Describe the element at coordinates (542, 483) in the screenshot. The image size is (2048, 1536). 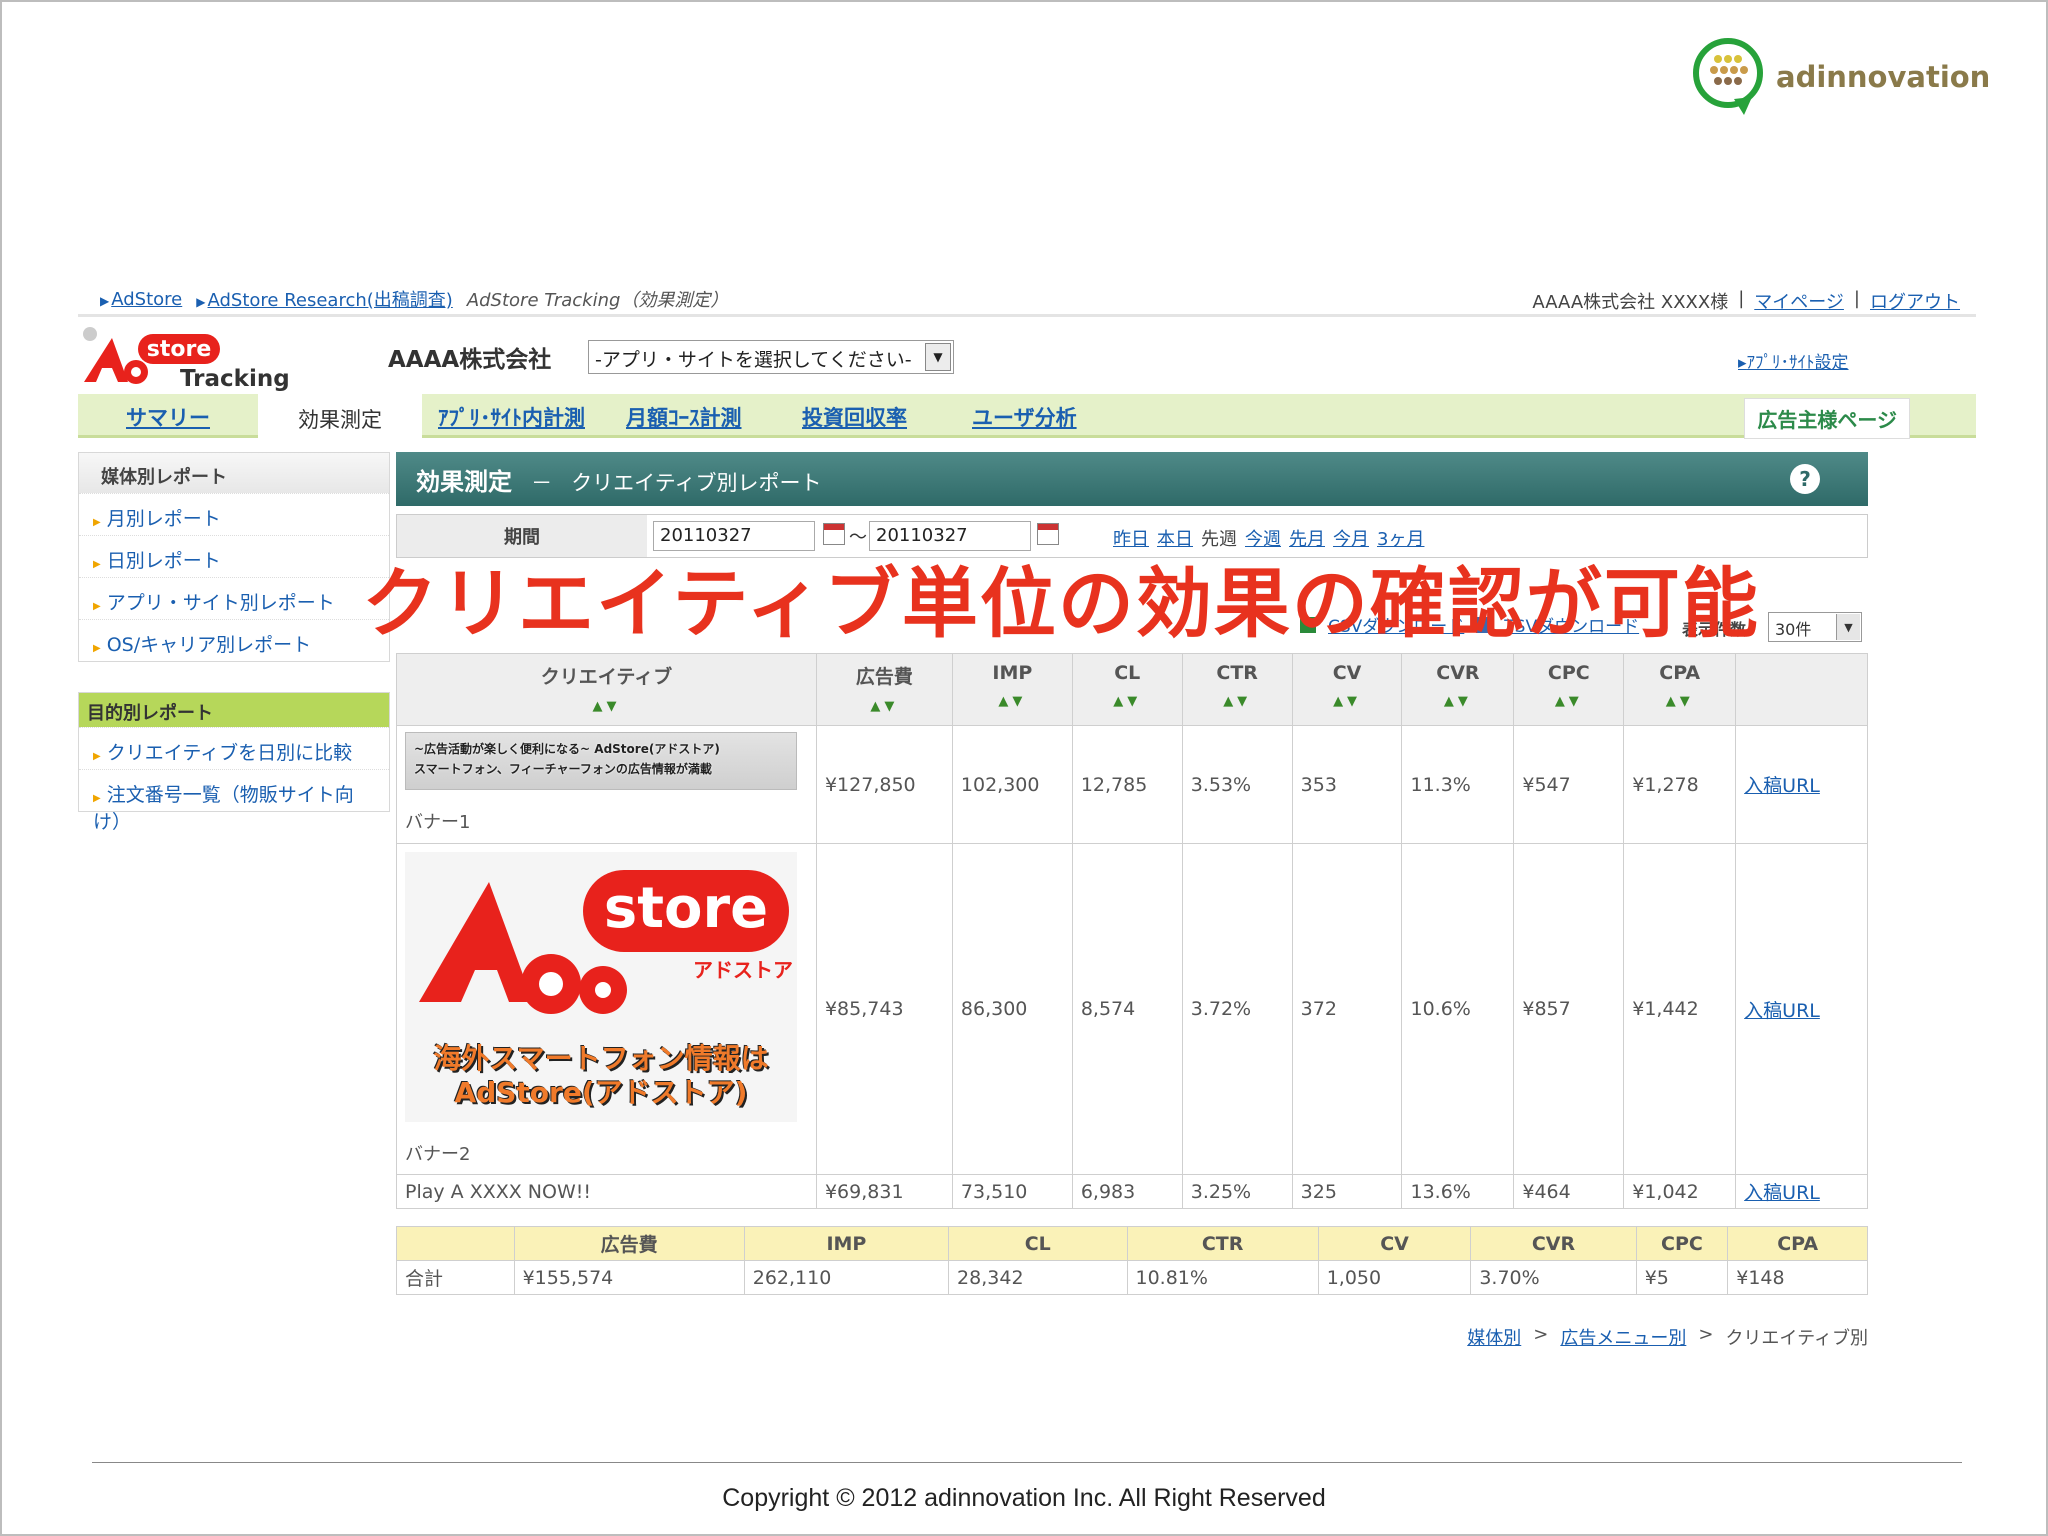
I see `panel-dash: －` at that location.